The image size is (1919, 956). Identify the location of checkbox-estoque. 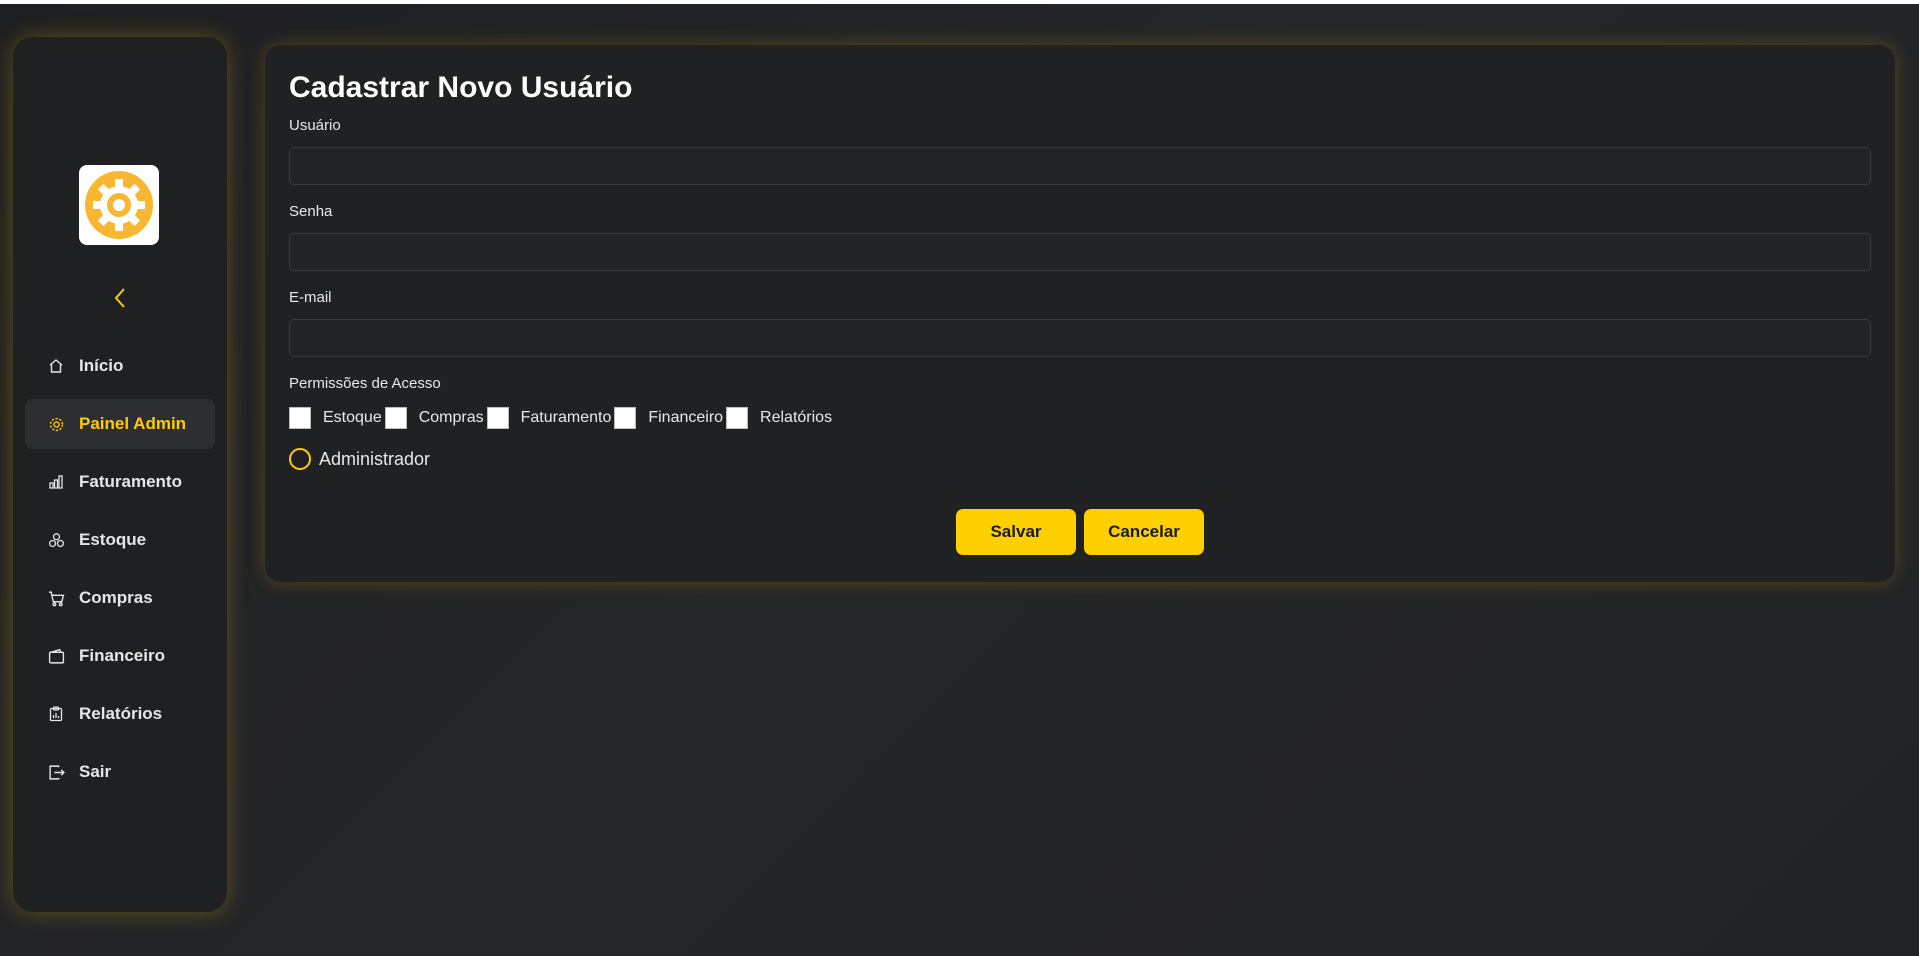
(300, 418).